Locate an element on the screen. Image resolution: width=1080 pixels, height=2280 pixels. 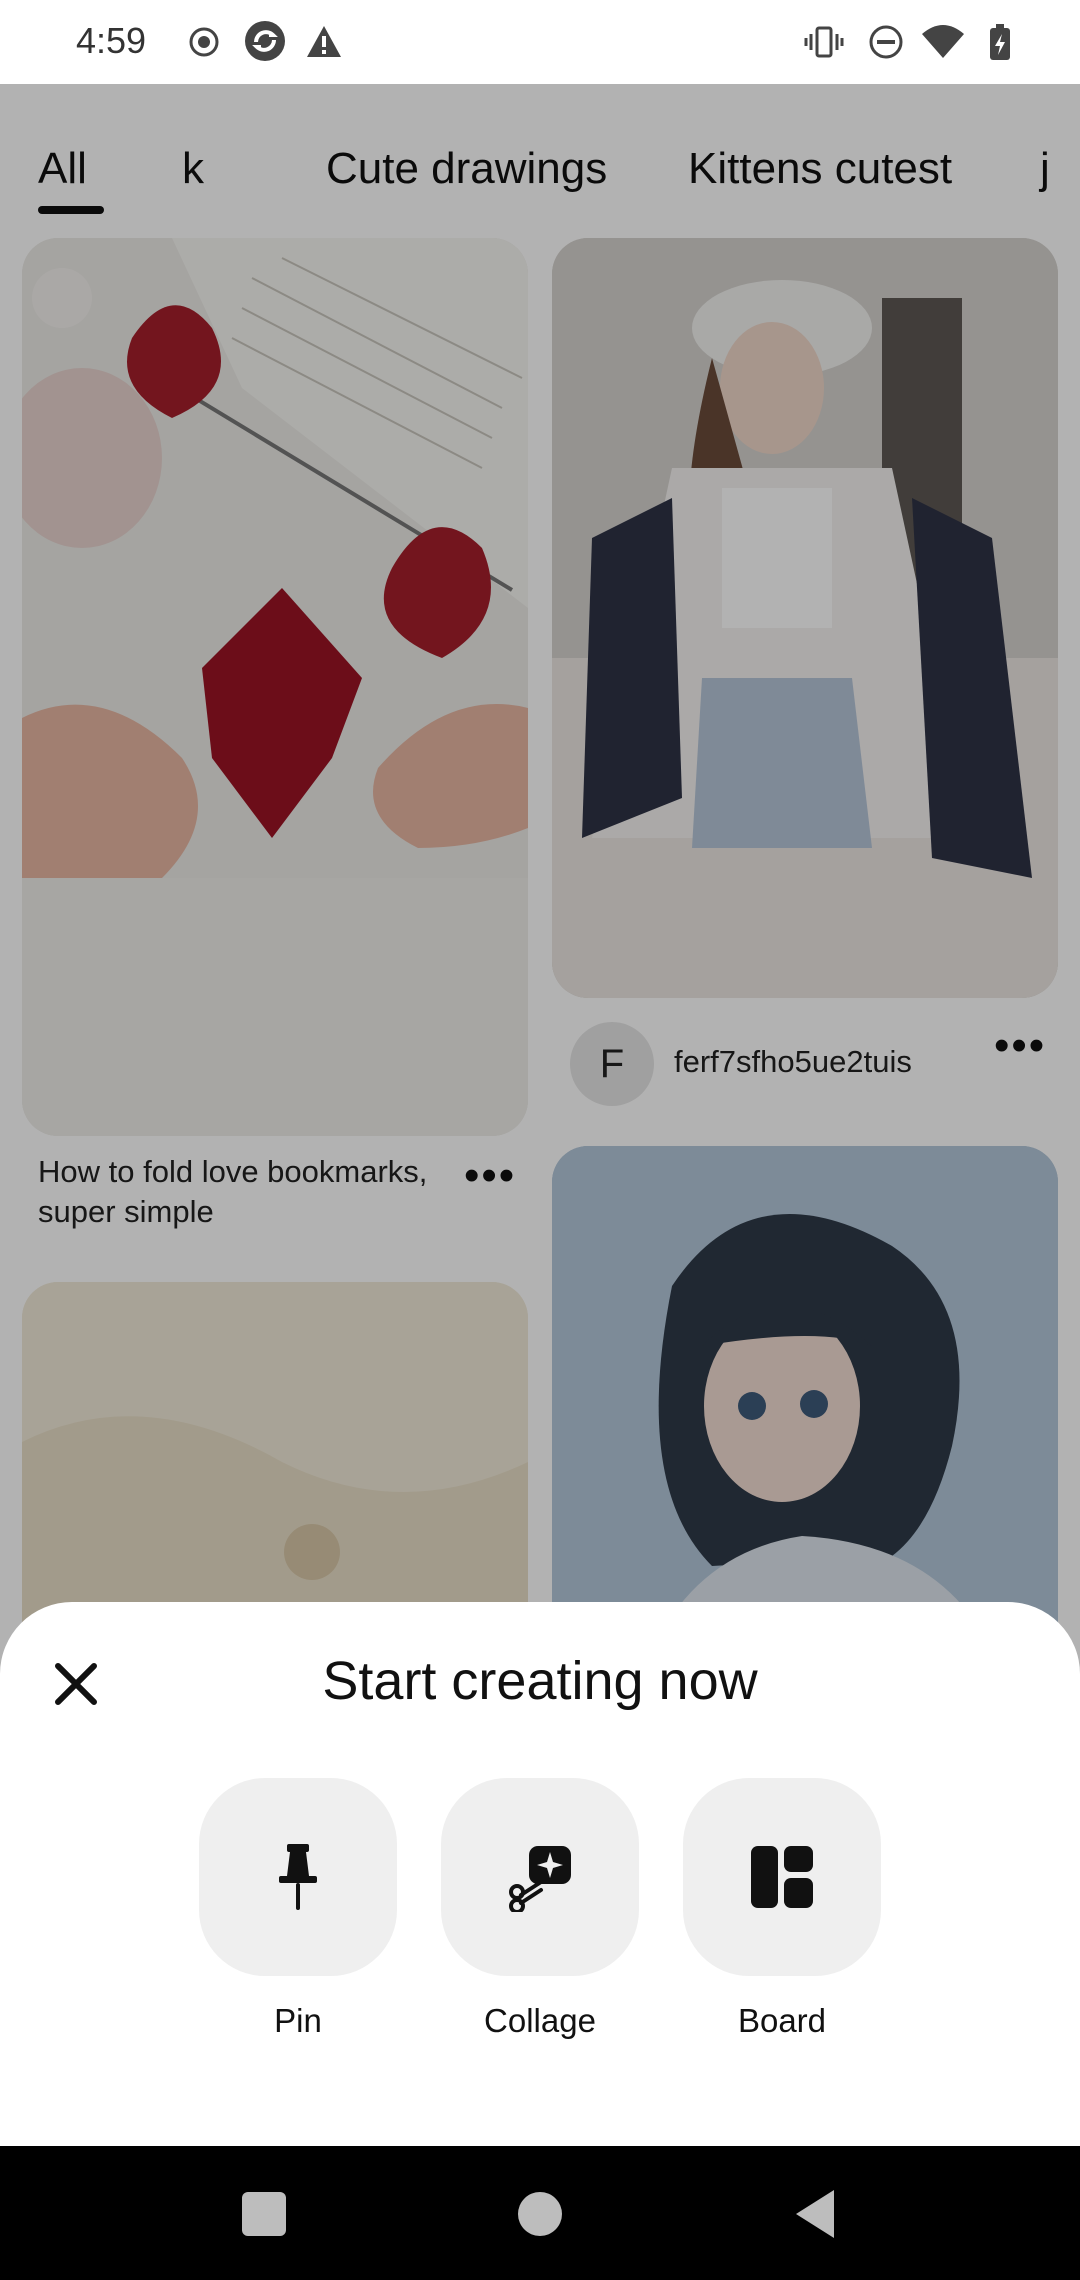
board-icon is located at coordinates (782, 1877).